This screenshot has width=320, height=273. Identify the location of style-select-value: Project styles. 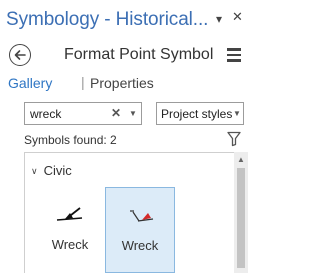
(196, 114).